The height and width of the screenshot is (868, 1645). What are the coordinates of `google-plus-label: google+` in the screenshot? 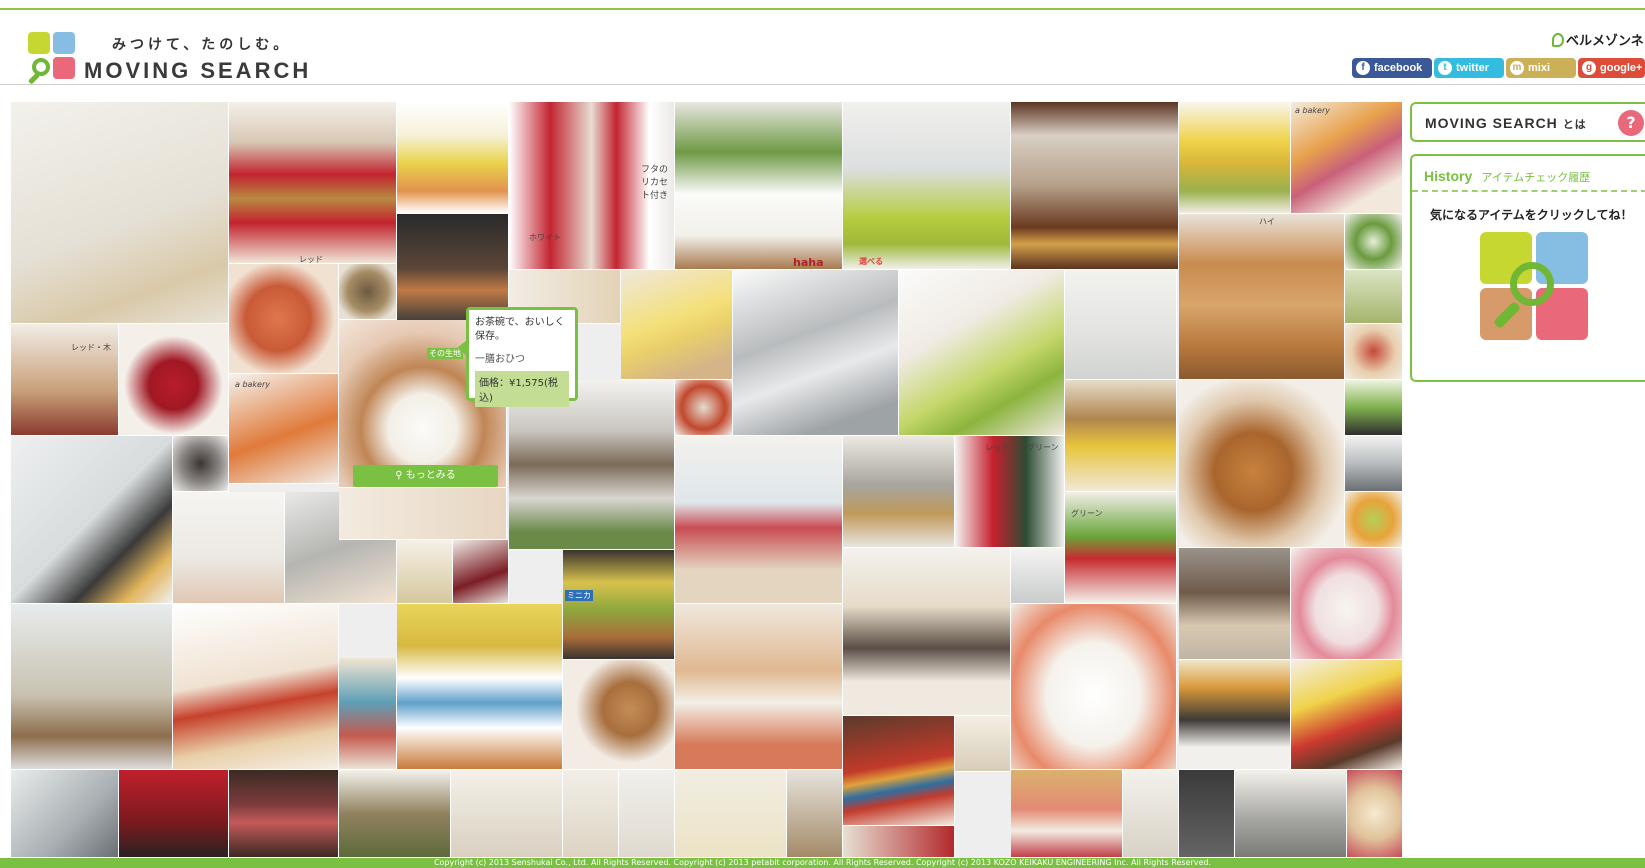 It's located at (1621, 68).